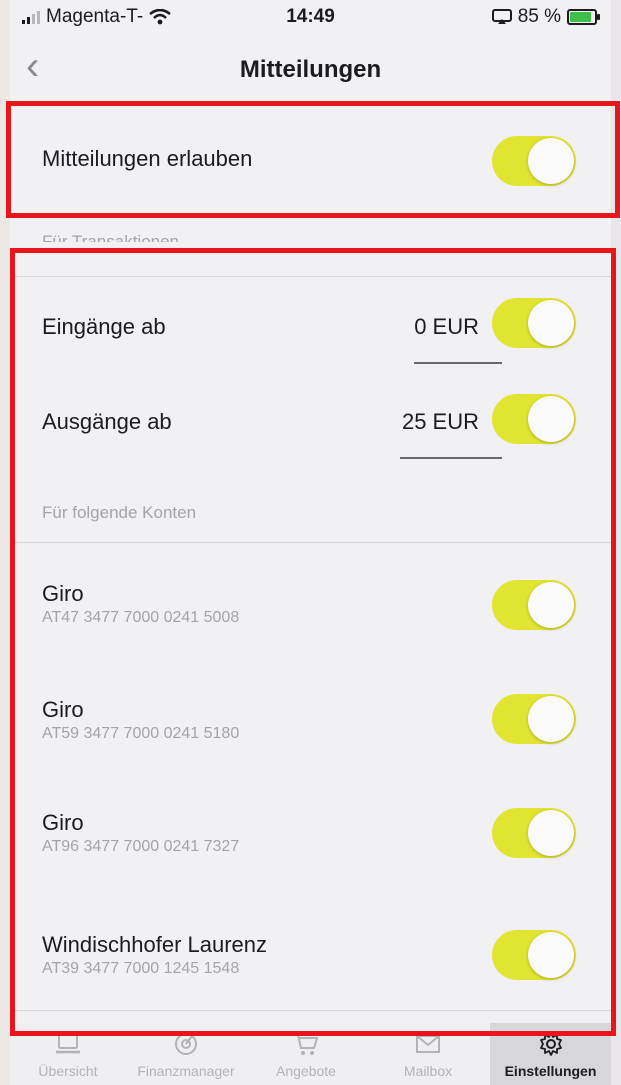 This screenshot has width=621, height=1085. Describe the element at coordinates (306, 1071) in the screenshot. I see `tab-label: Angebote` at that location.